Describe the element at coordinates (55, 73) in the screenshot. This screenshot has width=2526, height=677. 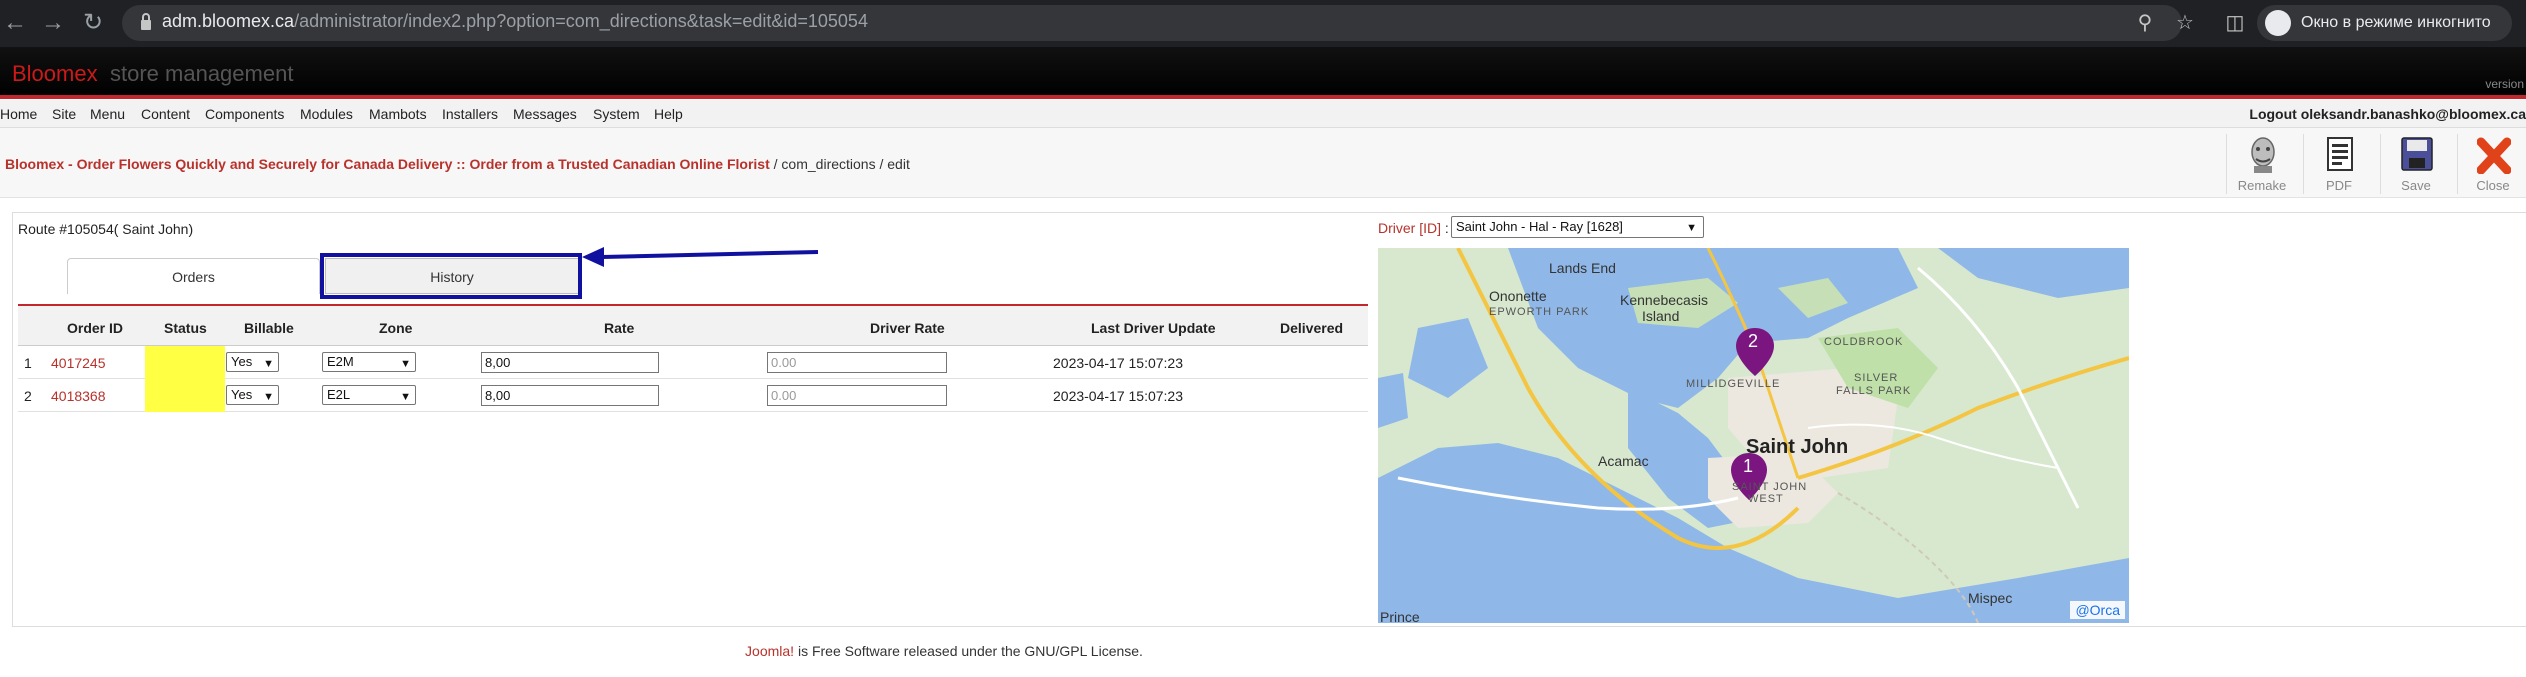
I see `brand-logo: Bloomex` at that location.